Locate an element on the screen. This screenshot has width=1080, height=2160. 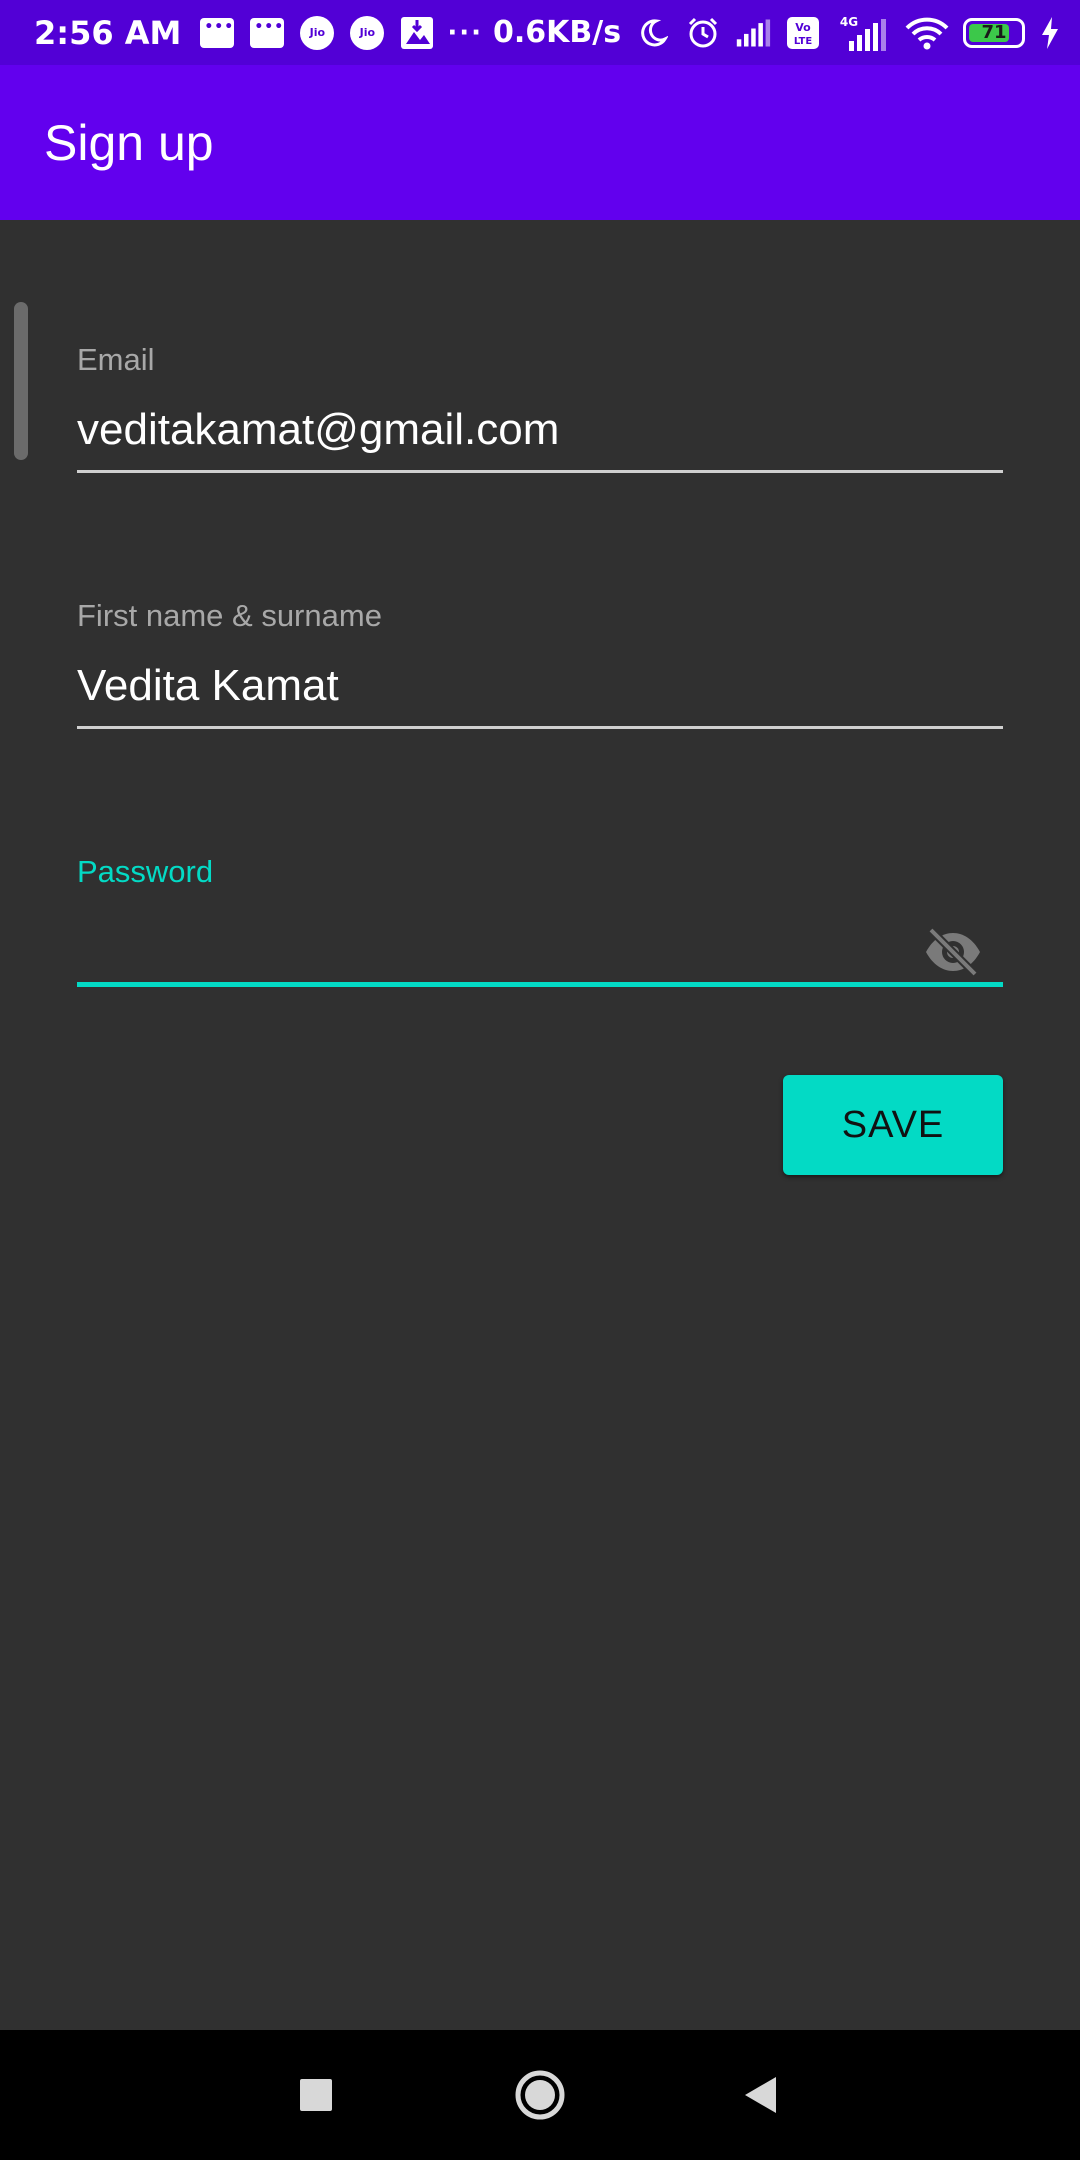
svg-text: 4G is located at coordinates (849, 22).